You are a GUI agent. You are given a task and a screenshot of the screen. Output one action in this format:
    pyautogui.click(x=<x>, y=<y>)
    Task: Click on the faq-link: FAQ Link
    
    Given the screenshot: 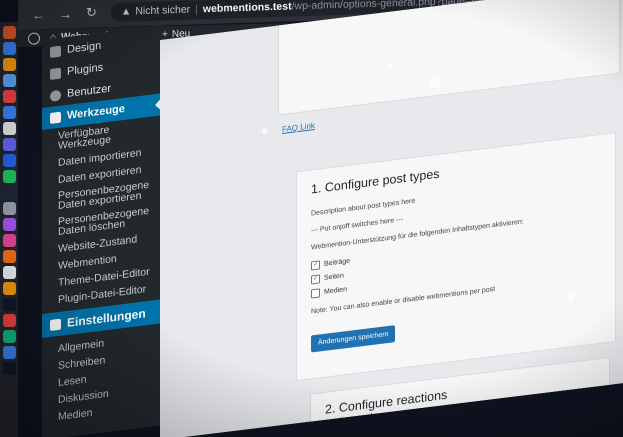 What is the action you would take?
    pyautogui.click(x=298, y=127)
    